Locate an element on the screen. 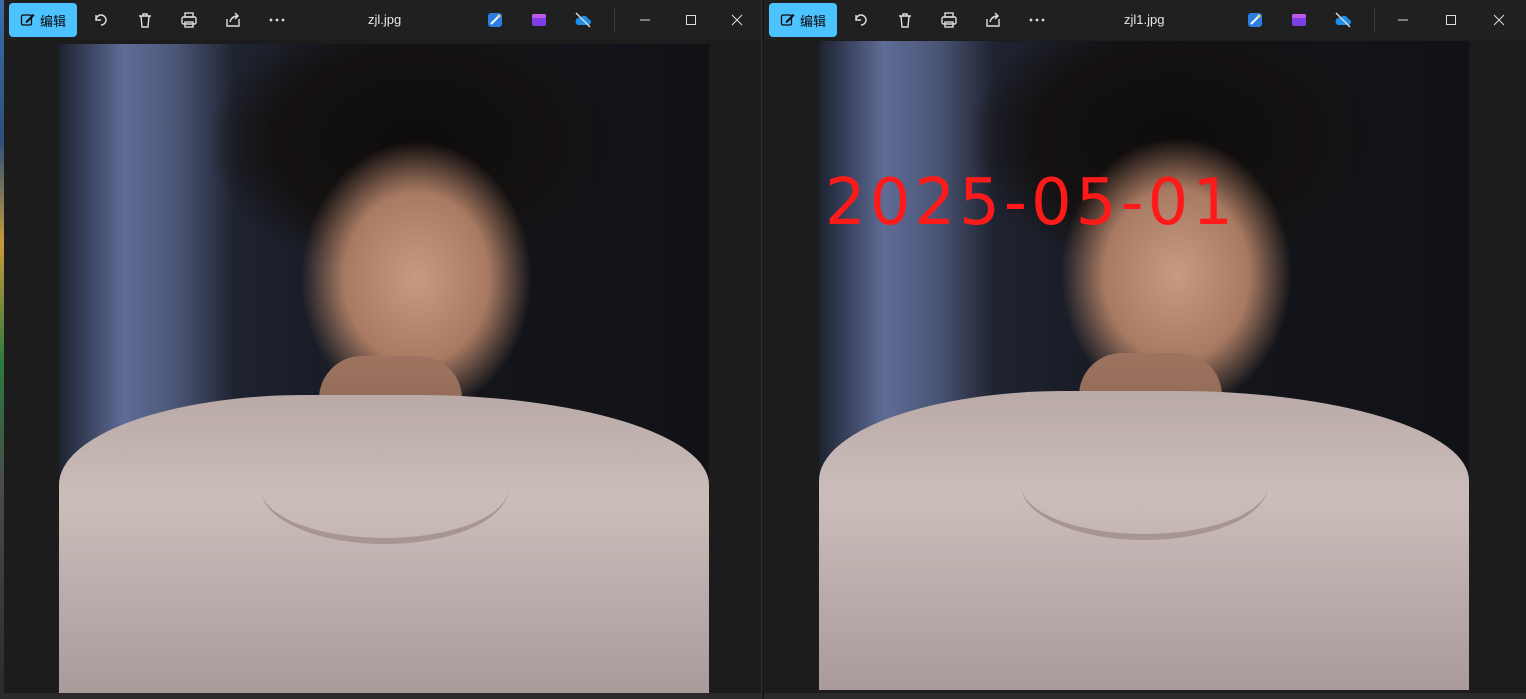 The height and width of the screenshot is (699, 1526). title-bar: 编辑 zjl.jpg is located at coordinates (382, 20).